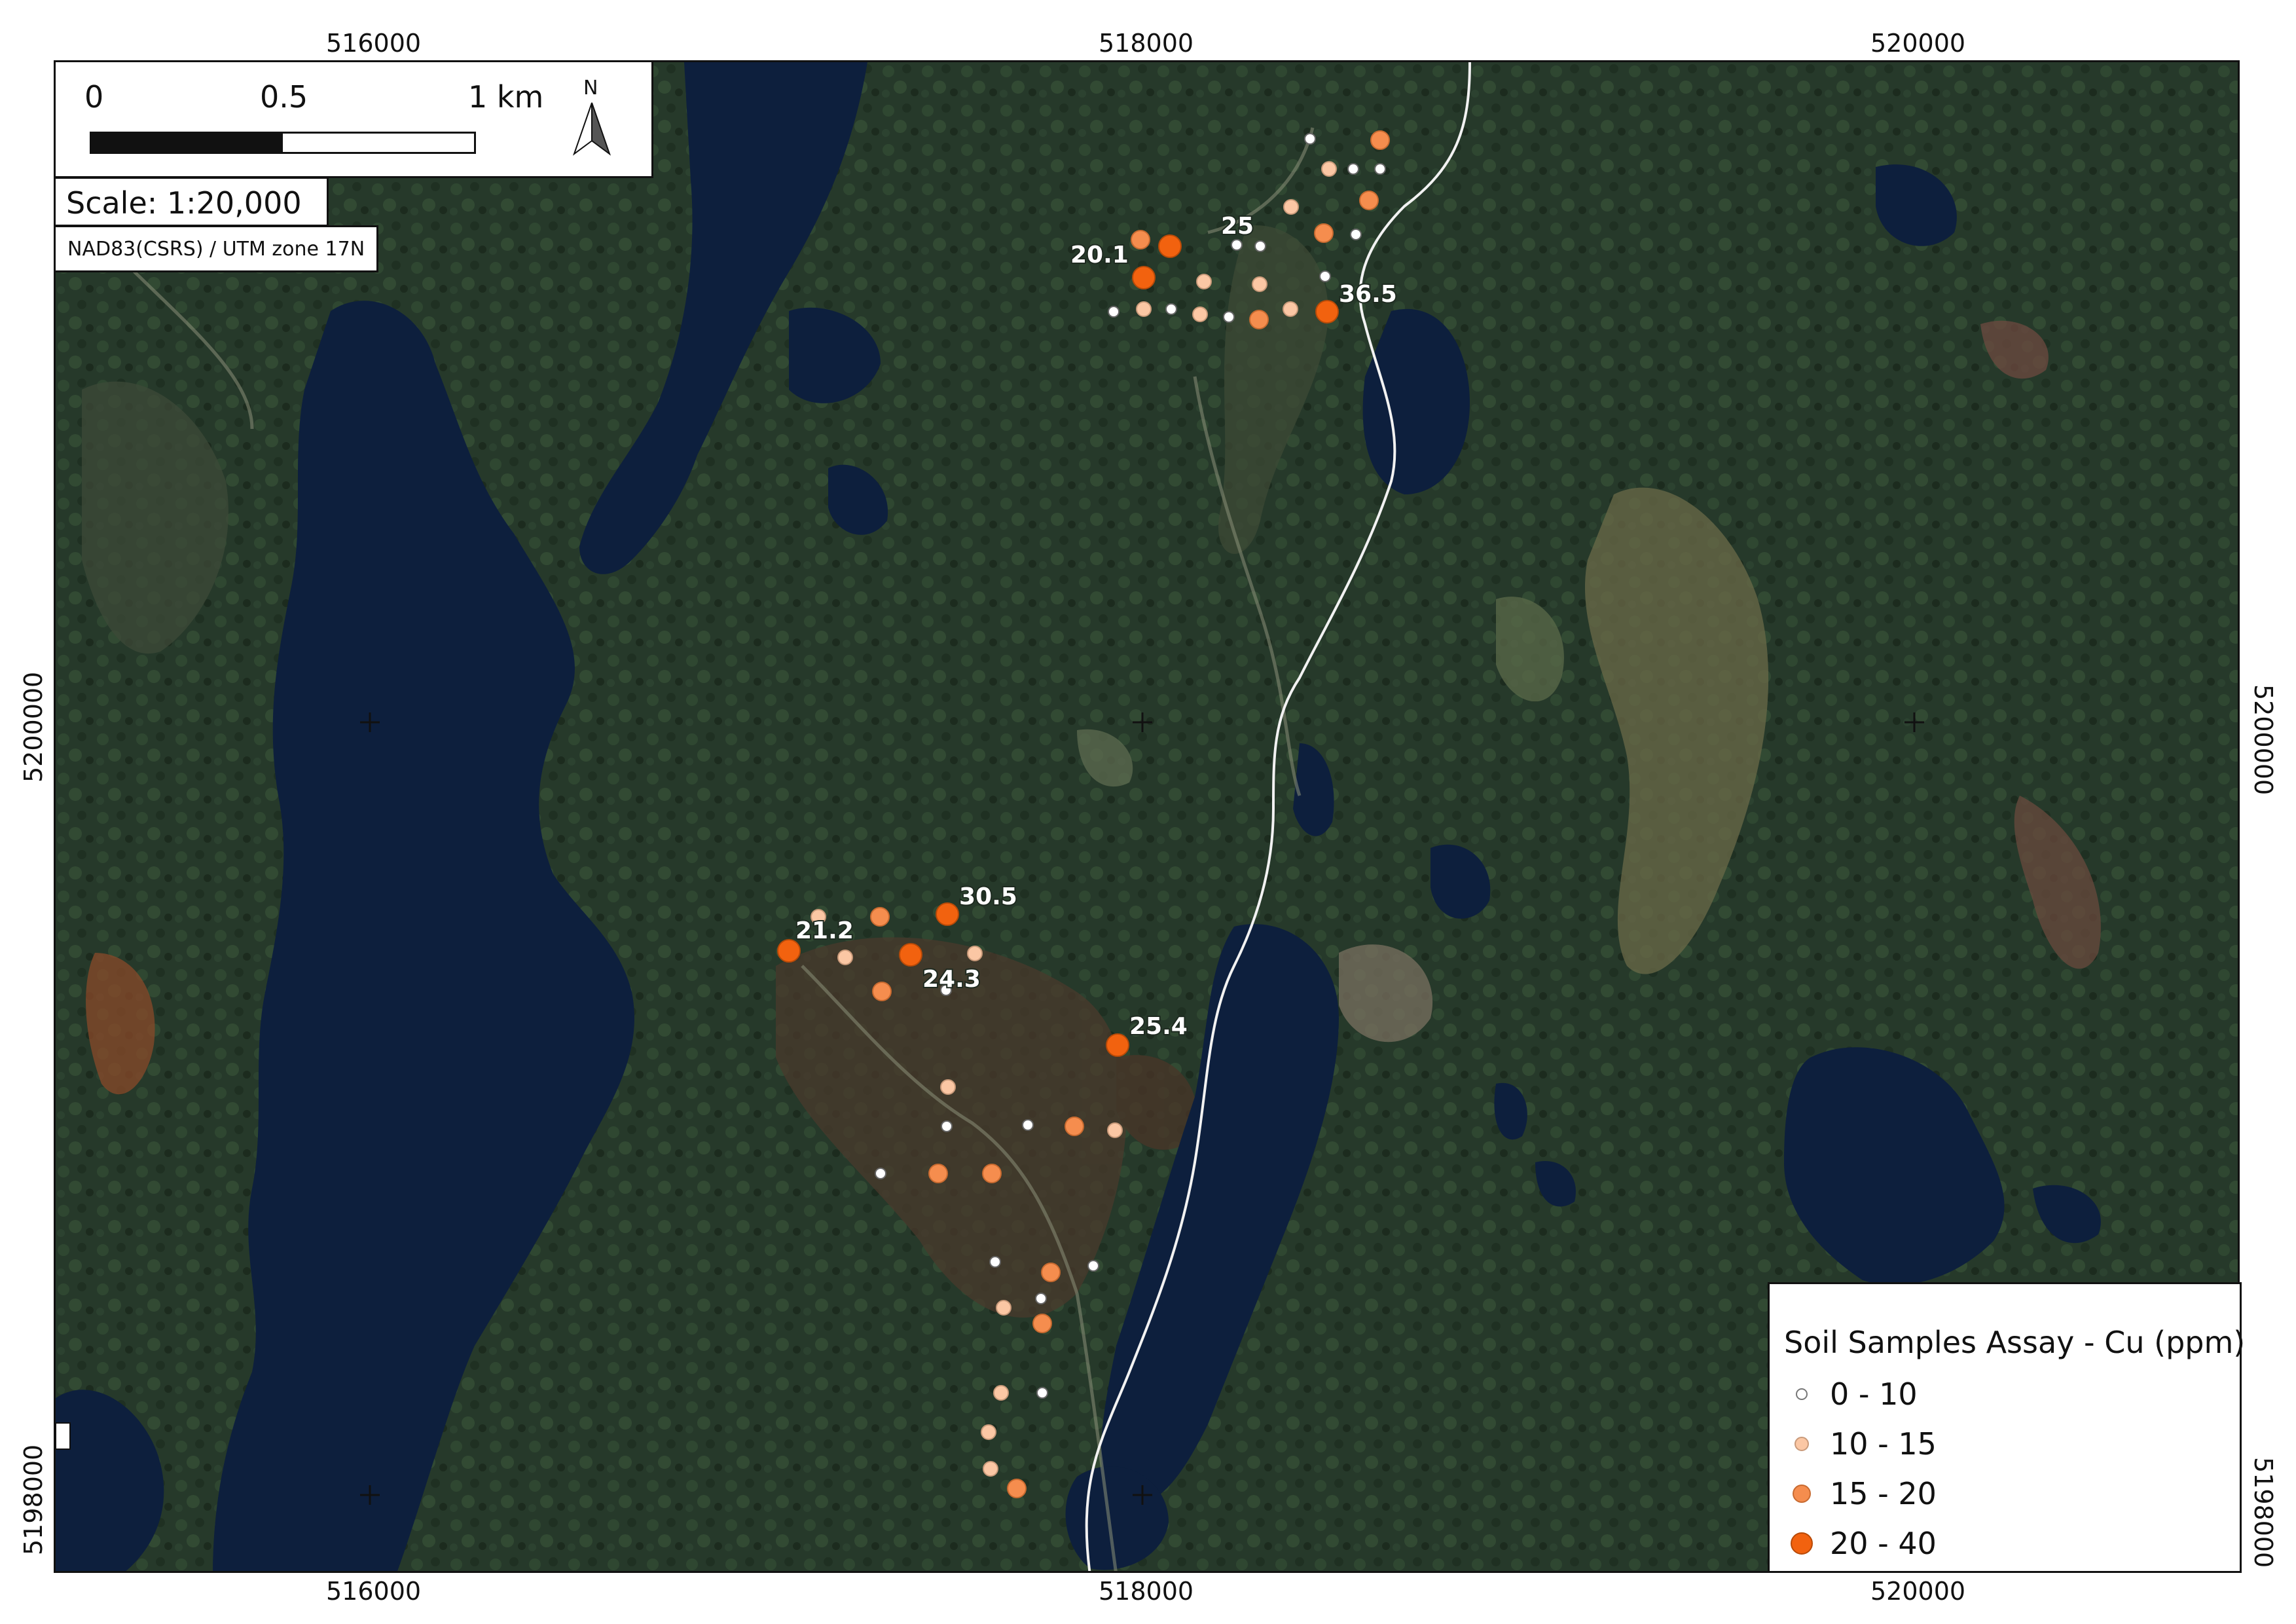 Image resolution: width=2296 pixels, height=1624 pixels. What do you see at coordinates (1146, 1591) in the screenshot?
I see `grid-label-bottom-2: 518000` at bounding box center [1146, 1591].